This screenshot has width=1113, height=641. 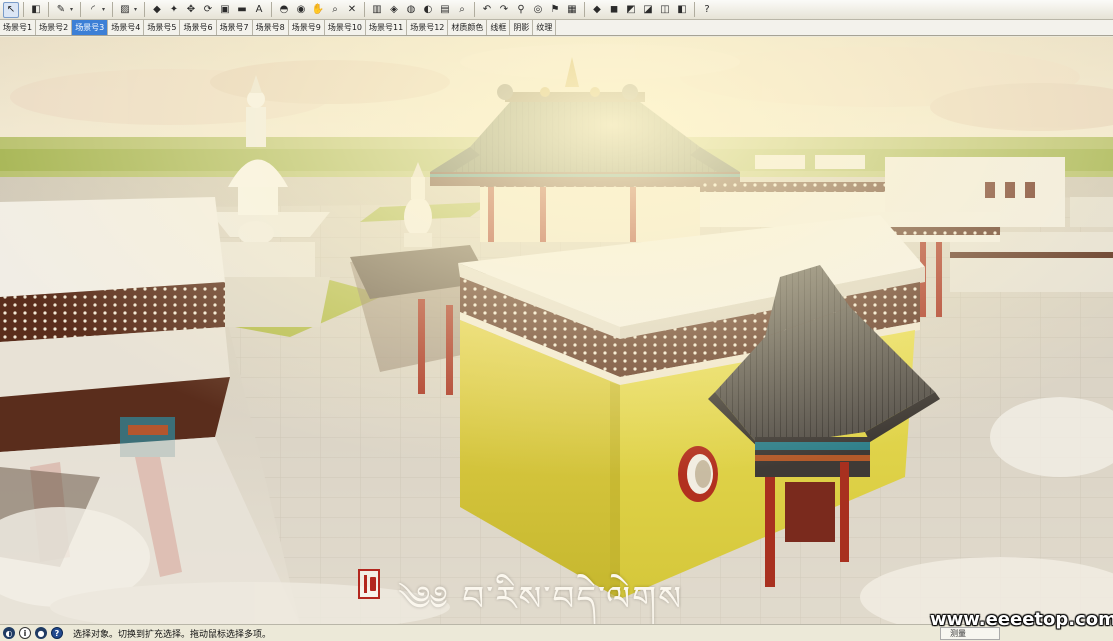 I want to click on text-tool-icon: A, so click(x=259, y=10).